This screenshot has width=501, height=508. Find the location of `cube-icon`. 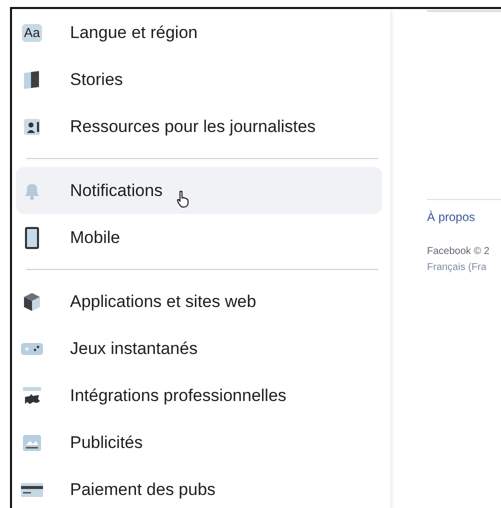

cube-icon is located at coordinates (32, 301).